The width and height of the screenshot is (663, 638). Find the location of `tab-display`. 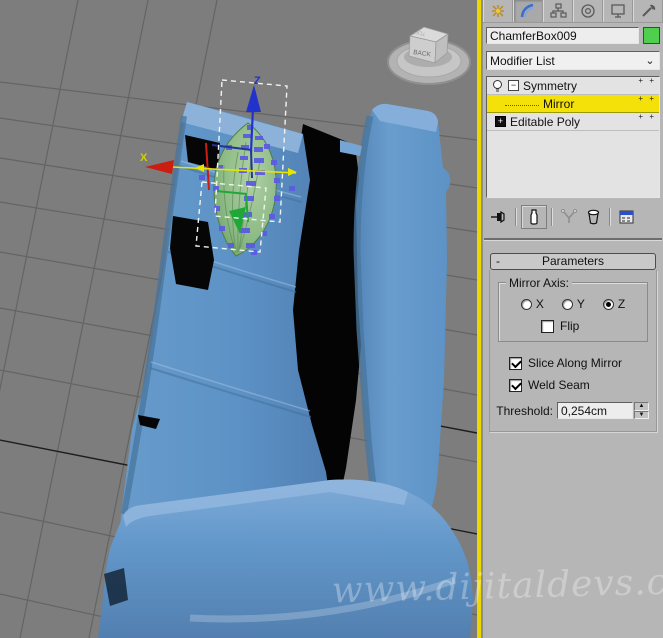

tab-display is located at coordinates (618, 11).